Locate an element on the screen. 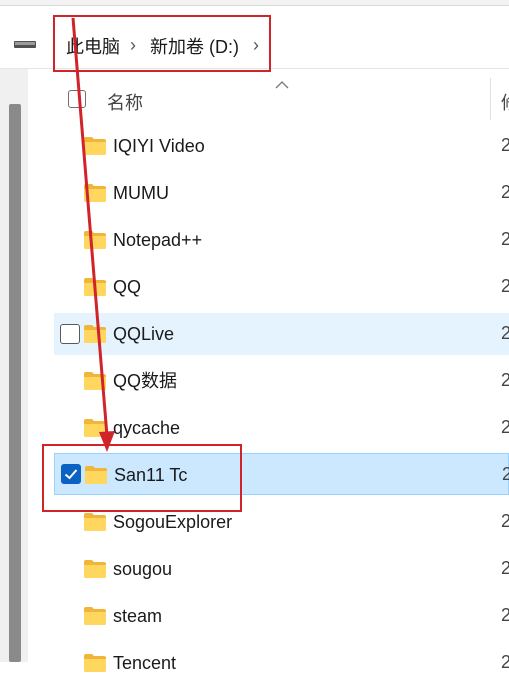 This screenshot has width=509, height=684. file-name: SogouExplorer is located at coordinates (173, 522).